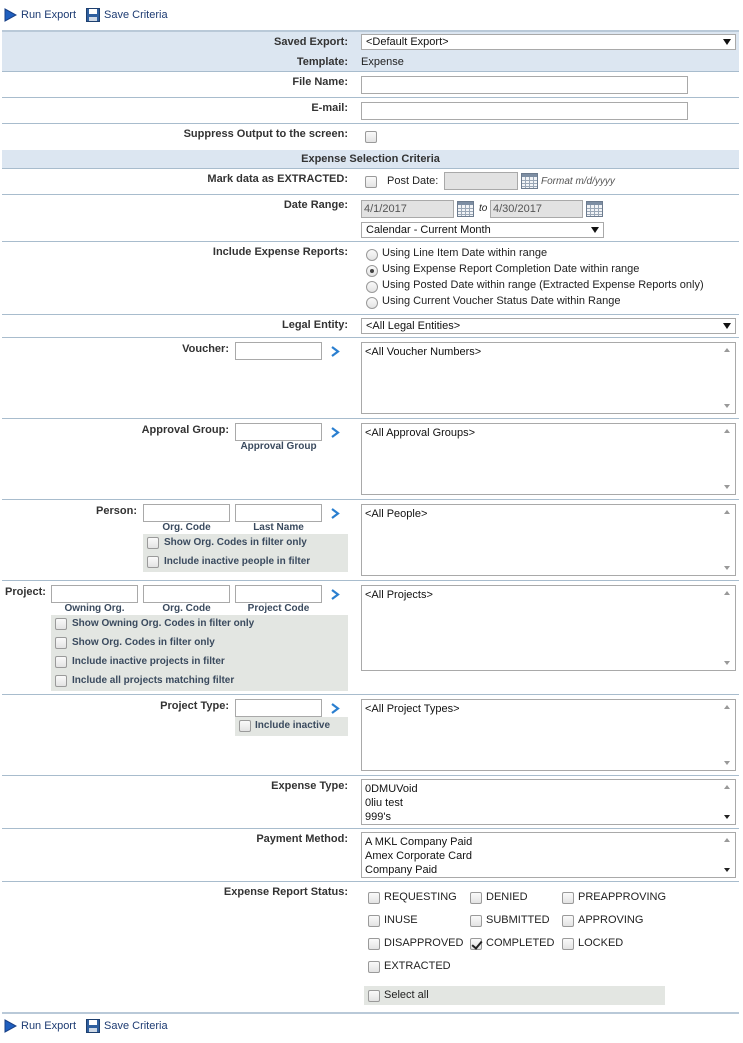 This screenshot has width=743, height=1043. I want to click on status-requesting-checkbox, so click(374, 898).